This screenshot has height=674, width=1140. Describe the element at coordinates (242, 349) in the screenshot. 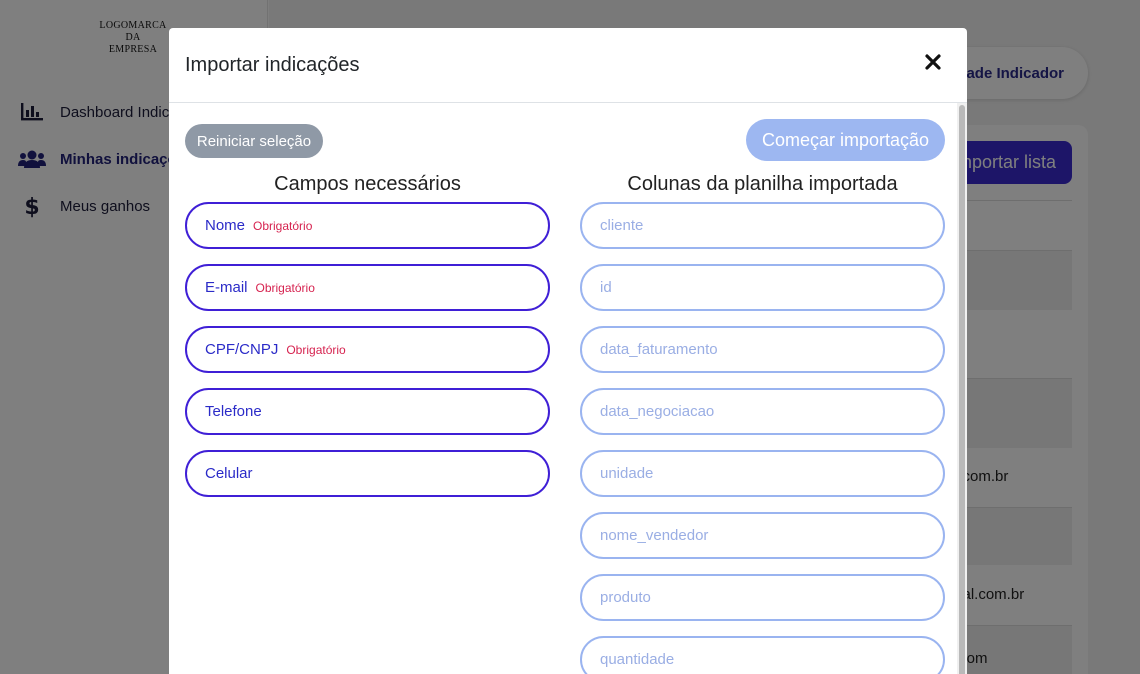

I see `field-name: CPF/CNPJ` at that location.